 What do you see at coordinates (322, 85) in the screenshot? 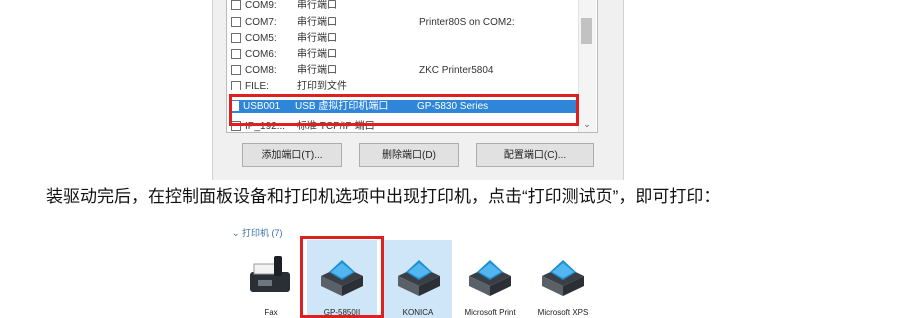
I see `port-description: 打印到文件` at bounding box center [322, 85].